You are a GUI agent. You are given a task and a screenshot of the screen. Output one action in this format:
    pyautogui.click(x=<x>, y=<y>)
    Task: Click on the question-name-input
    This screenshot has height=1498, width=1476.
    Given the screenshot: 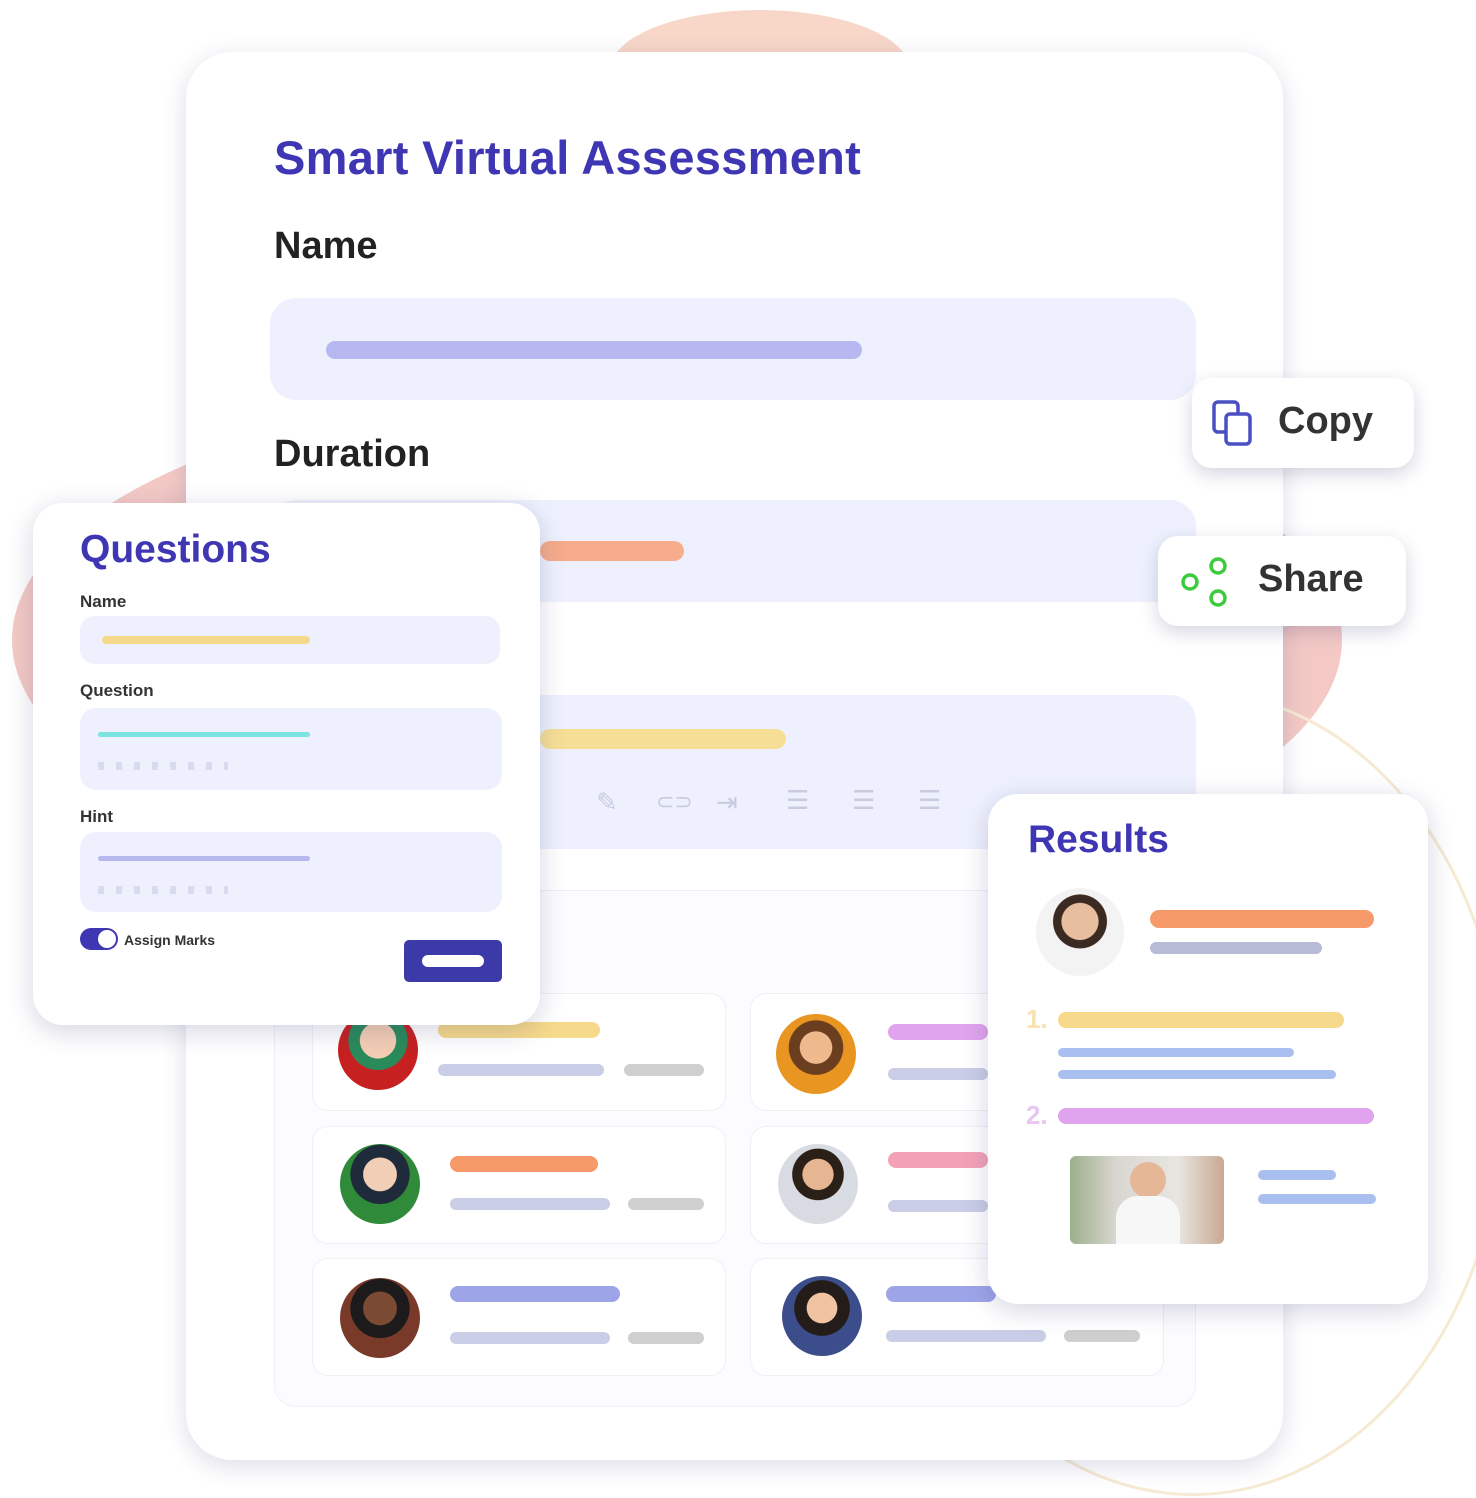 What is the action you would take?
    pyautogui.click(x=290, y=640)
    